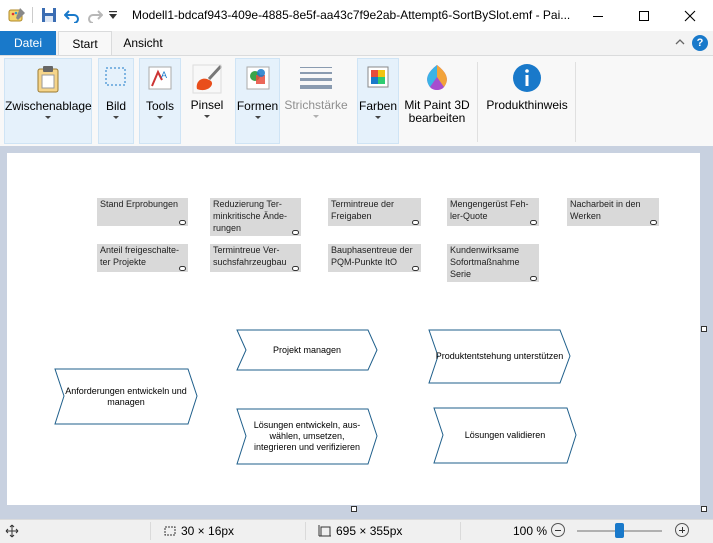  What do you see at coordinates (378, 106) in the screenshot?
I see `colors-label: Farben` at bounding box center [378, 106].